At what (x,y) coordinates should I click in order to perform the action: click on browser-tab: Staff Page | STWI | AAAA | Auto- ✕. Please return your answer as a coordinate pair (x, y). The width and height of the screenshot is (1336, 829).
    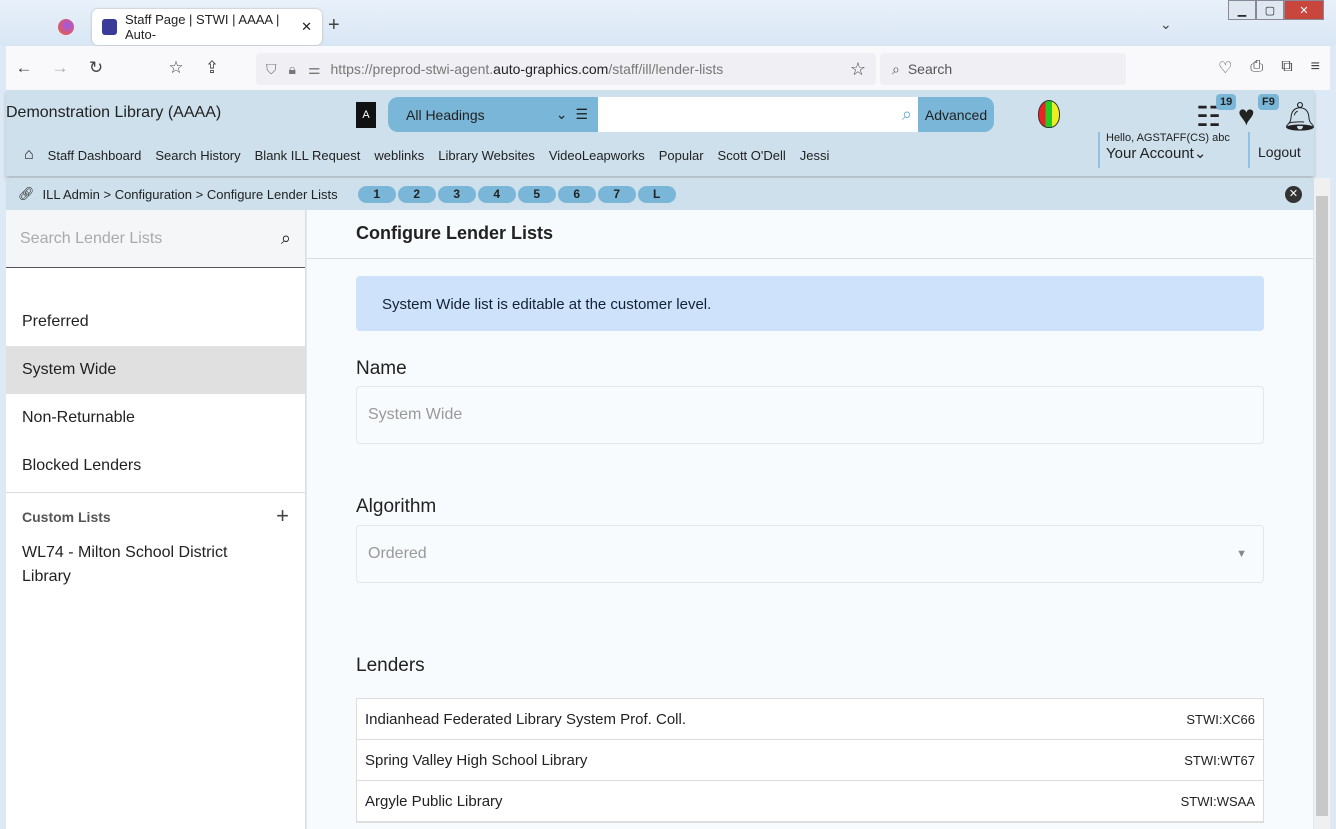
    Looking at the image, I should click on (207, 27).